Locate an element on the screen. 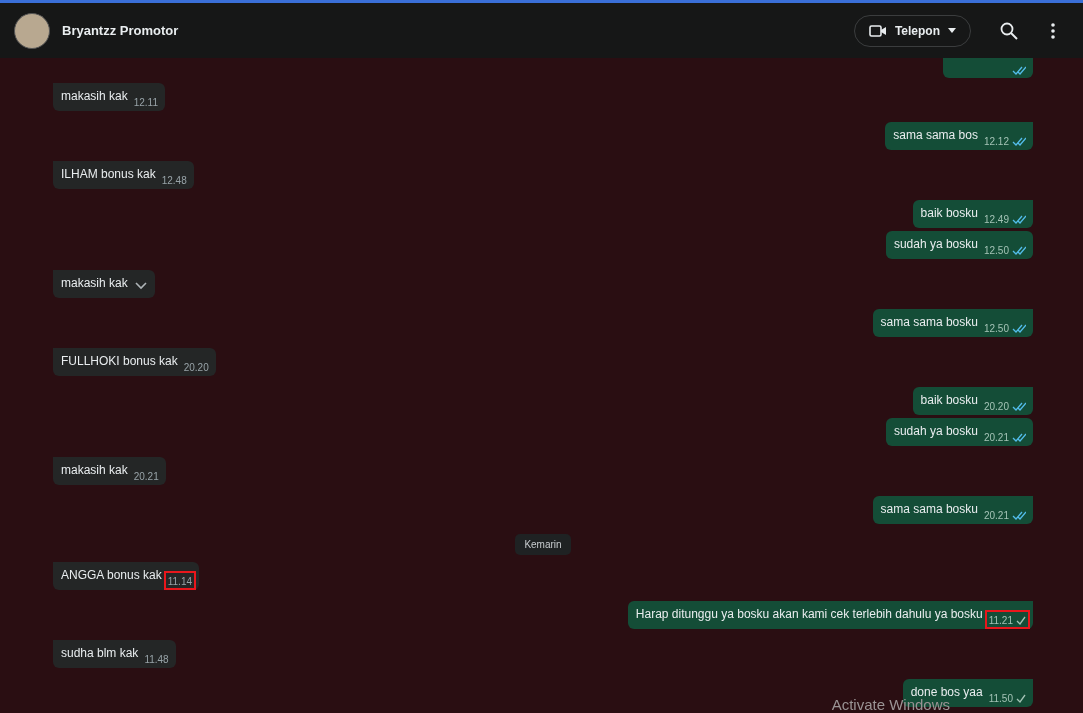  message-text: done bos yaa is located at coordinates (946, 691).